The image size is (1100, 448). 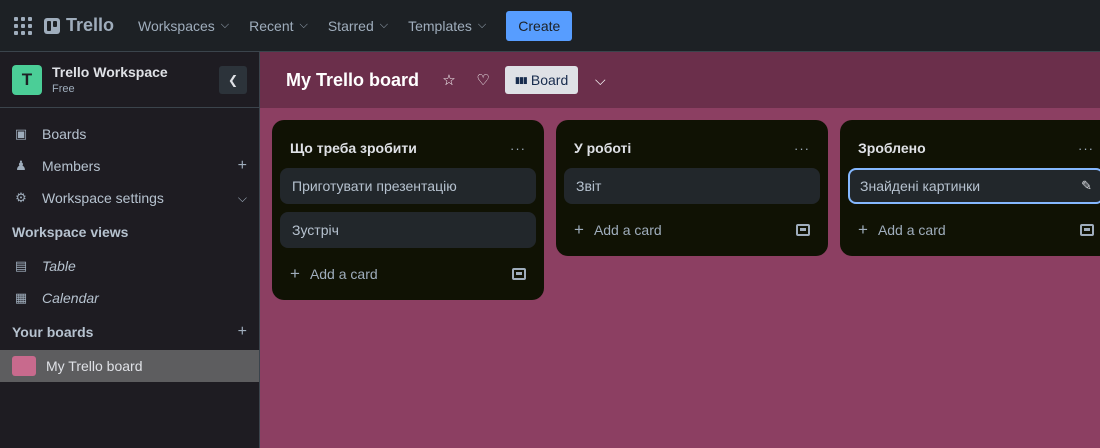 I want to click on card: Звіт, so click(x=692, y=186).